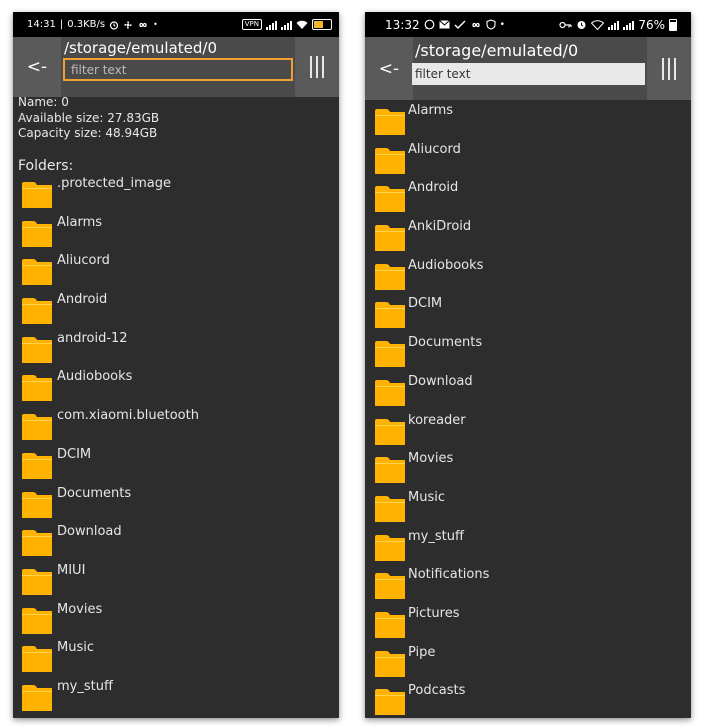  What do you see at coordinates (491, 24) in the screenshot?
I see `shield-icon` at bounding box center [491, 24].